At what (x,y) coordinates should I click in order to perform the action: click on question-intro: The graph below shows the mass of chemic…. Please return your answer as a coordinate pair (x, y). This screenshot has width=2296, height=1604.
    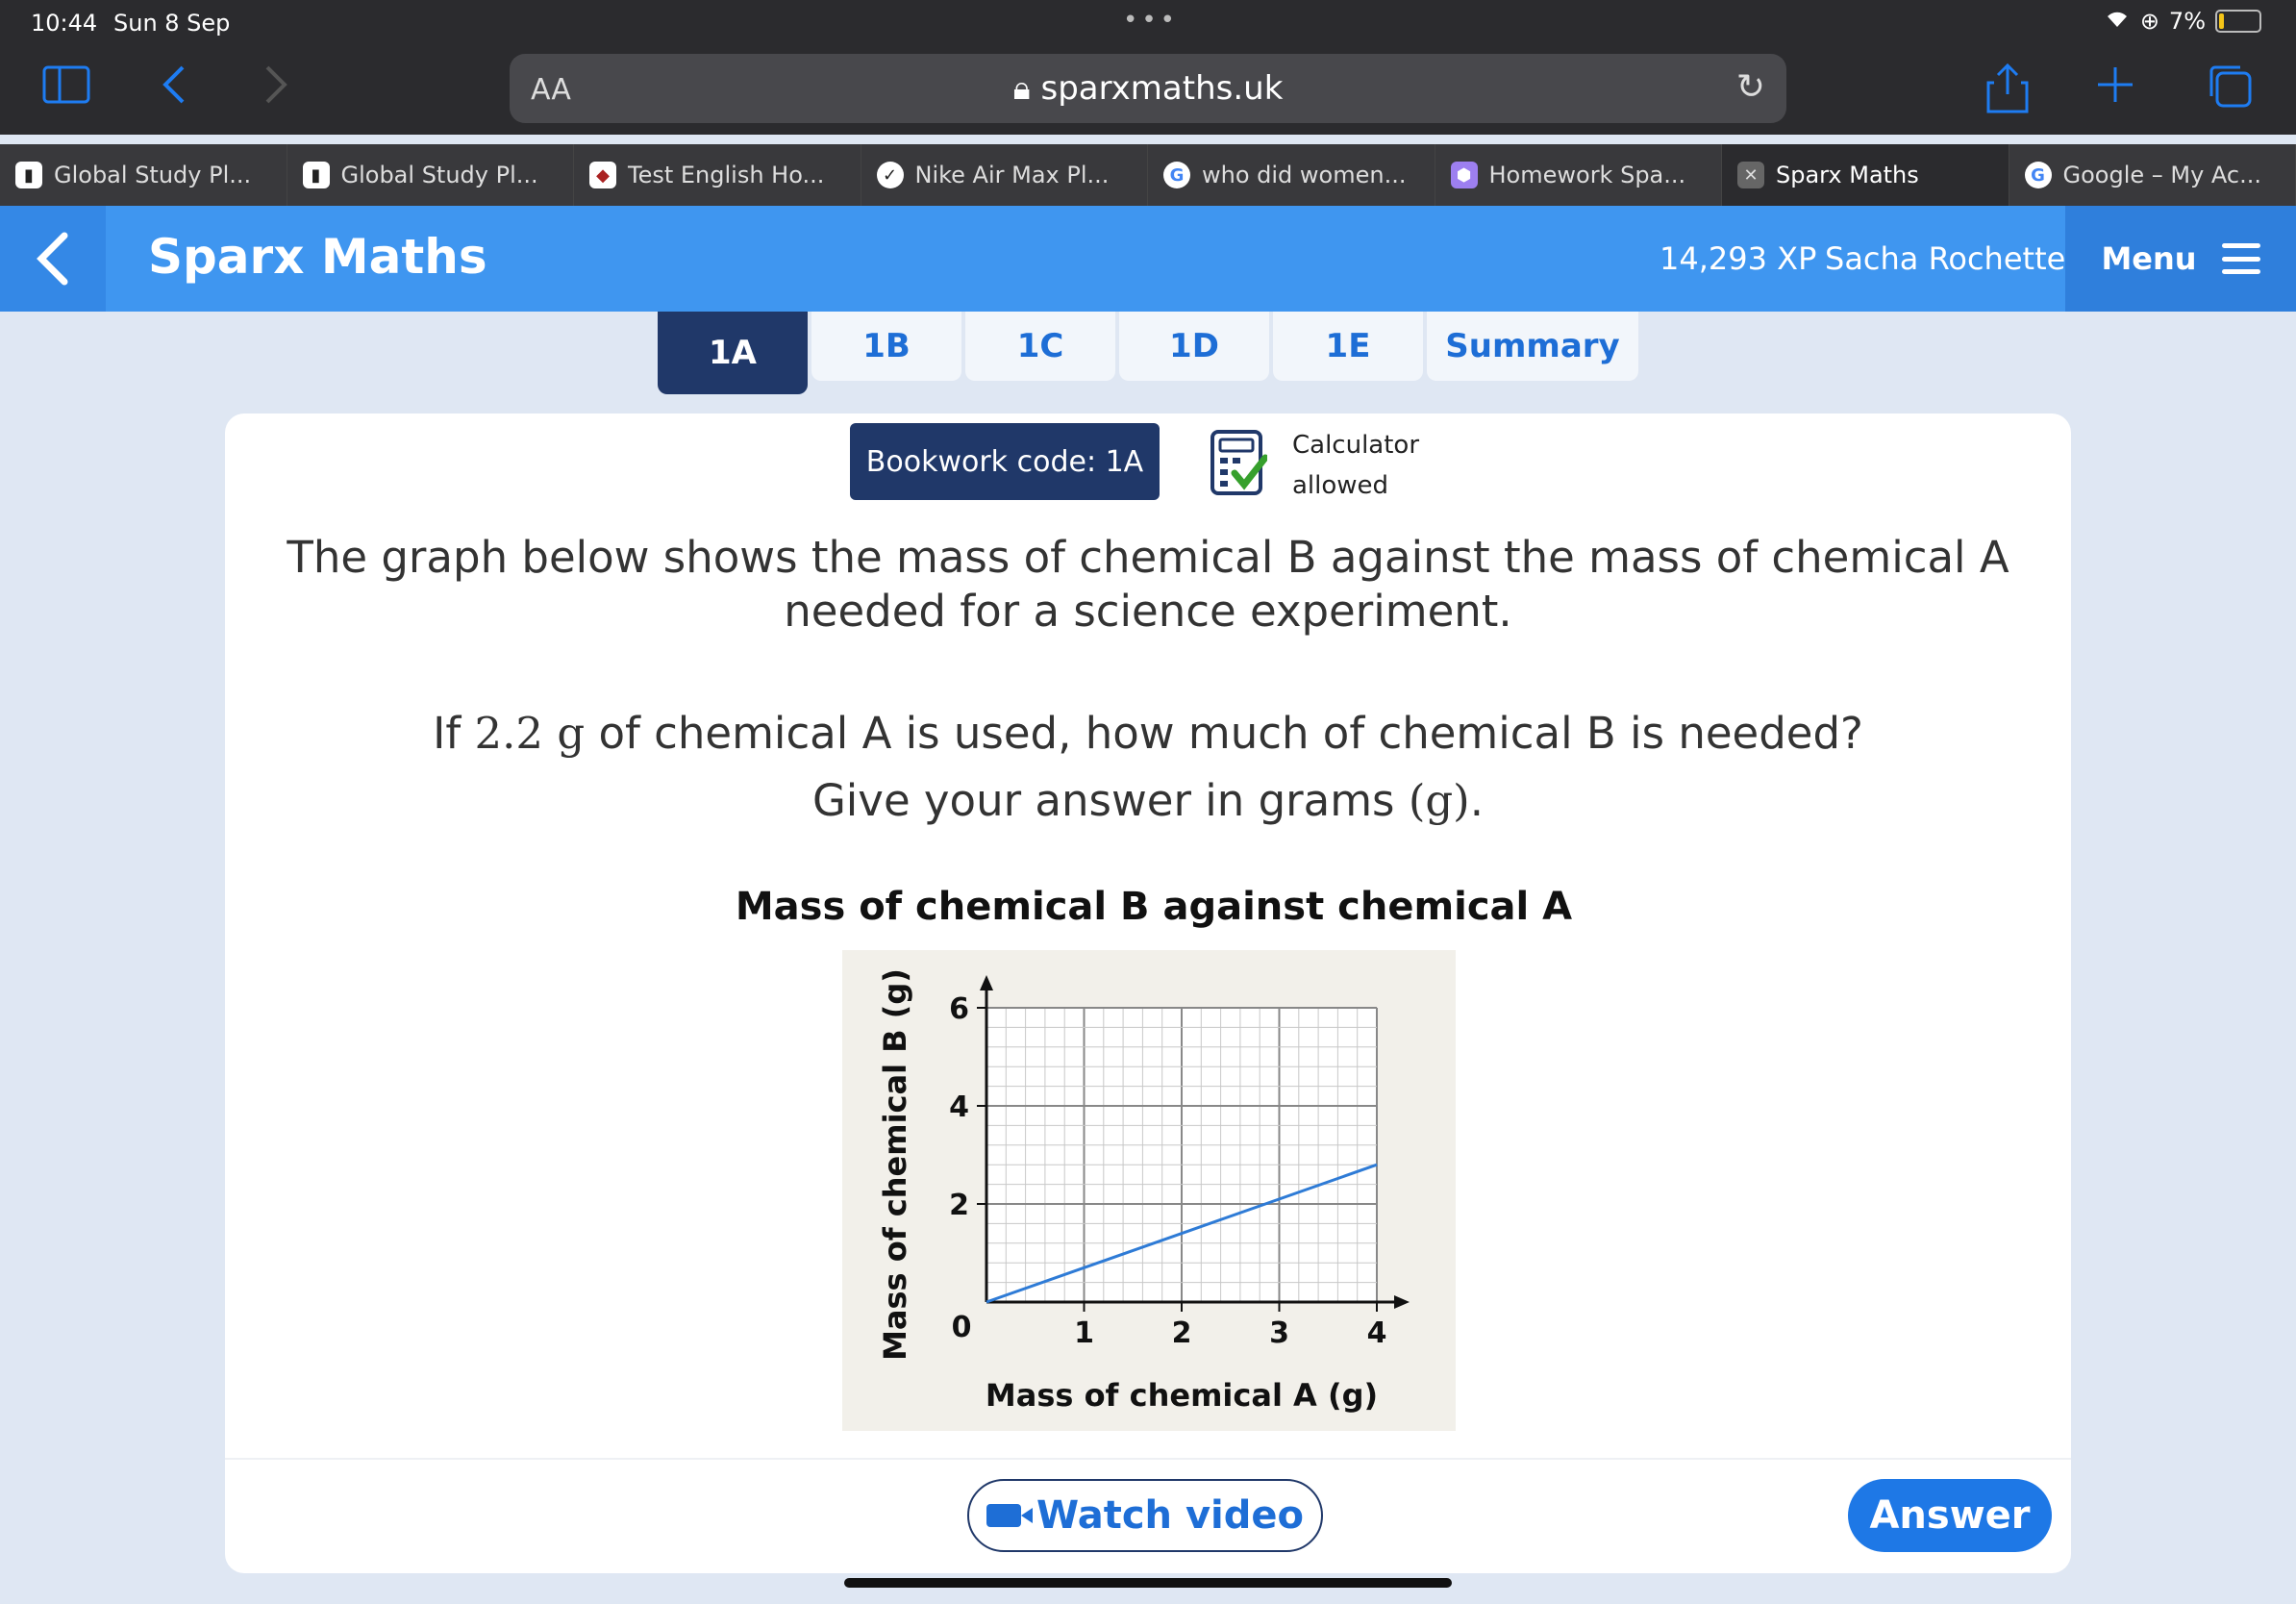
    Looking at the image, I should click on (1148, 585).